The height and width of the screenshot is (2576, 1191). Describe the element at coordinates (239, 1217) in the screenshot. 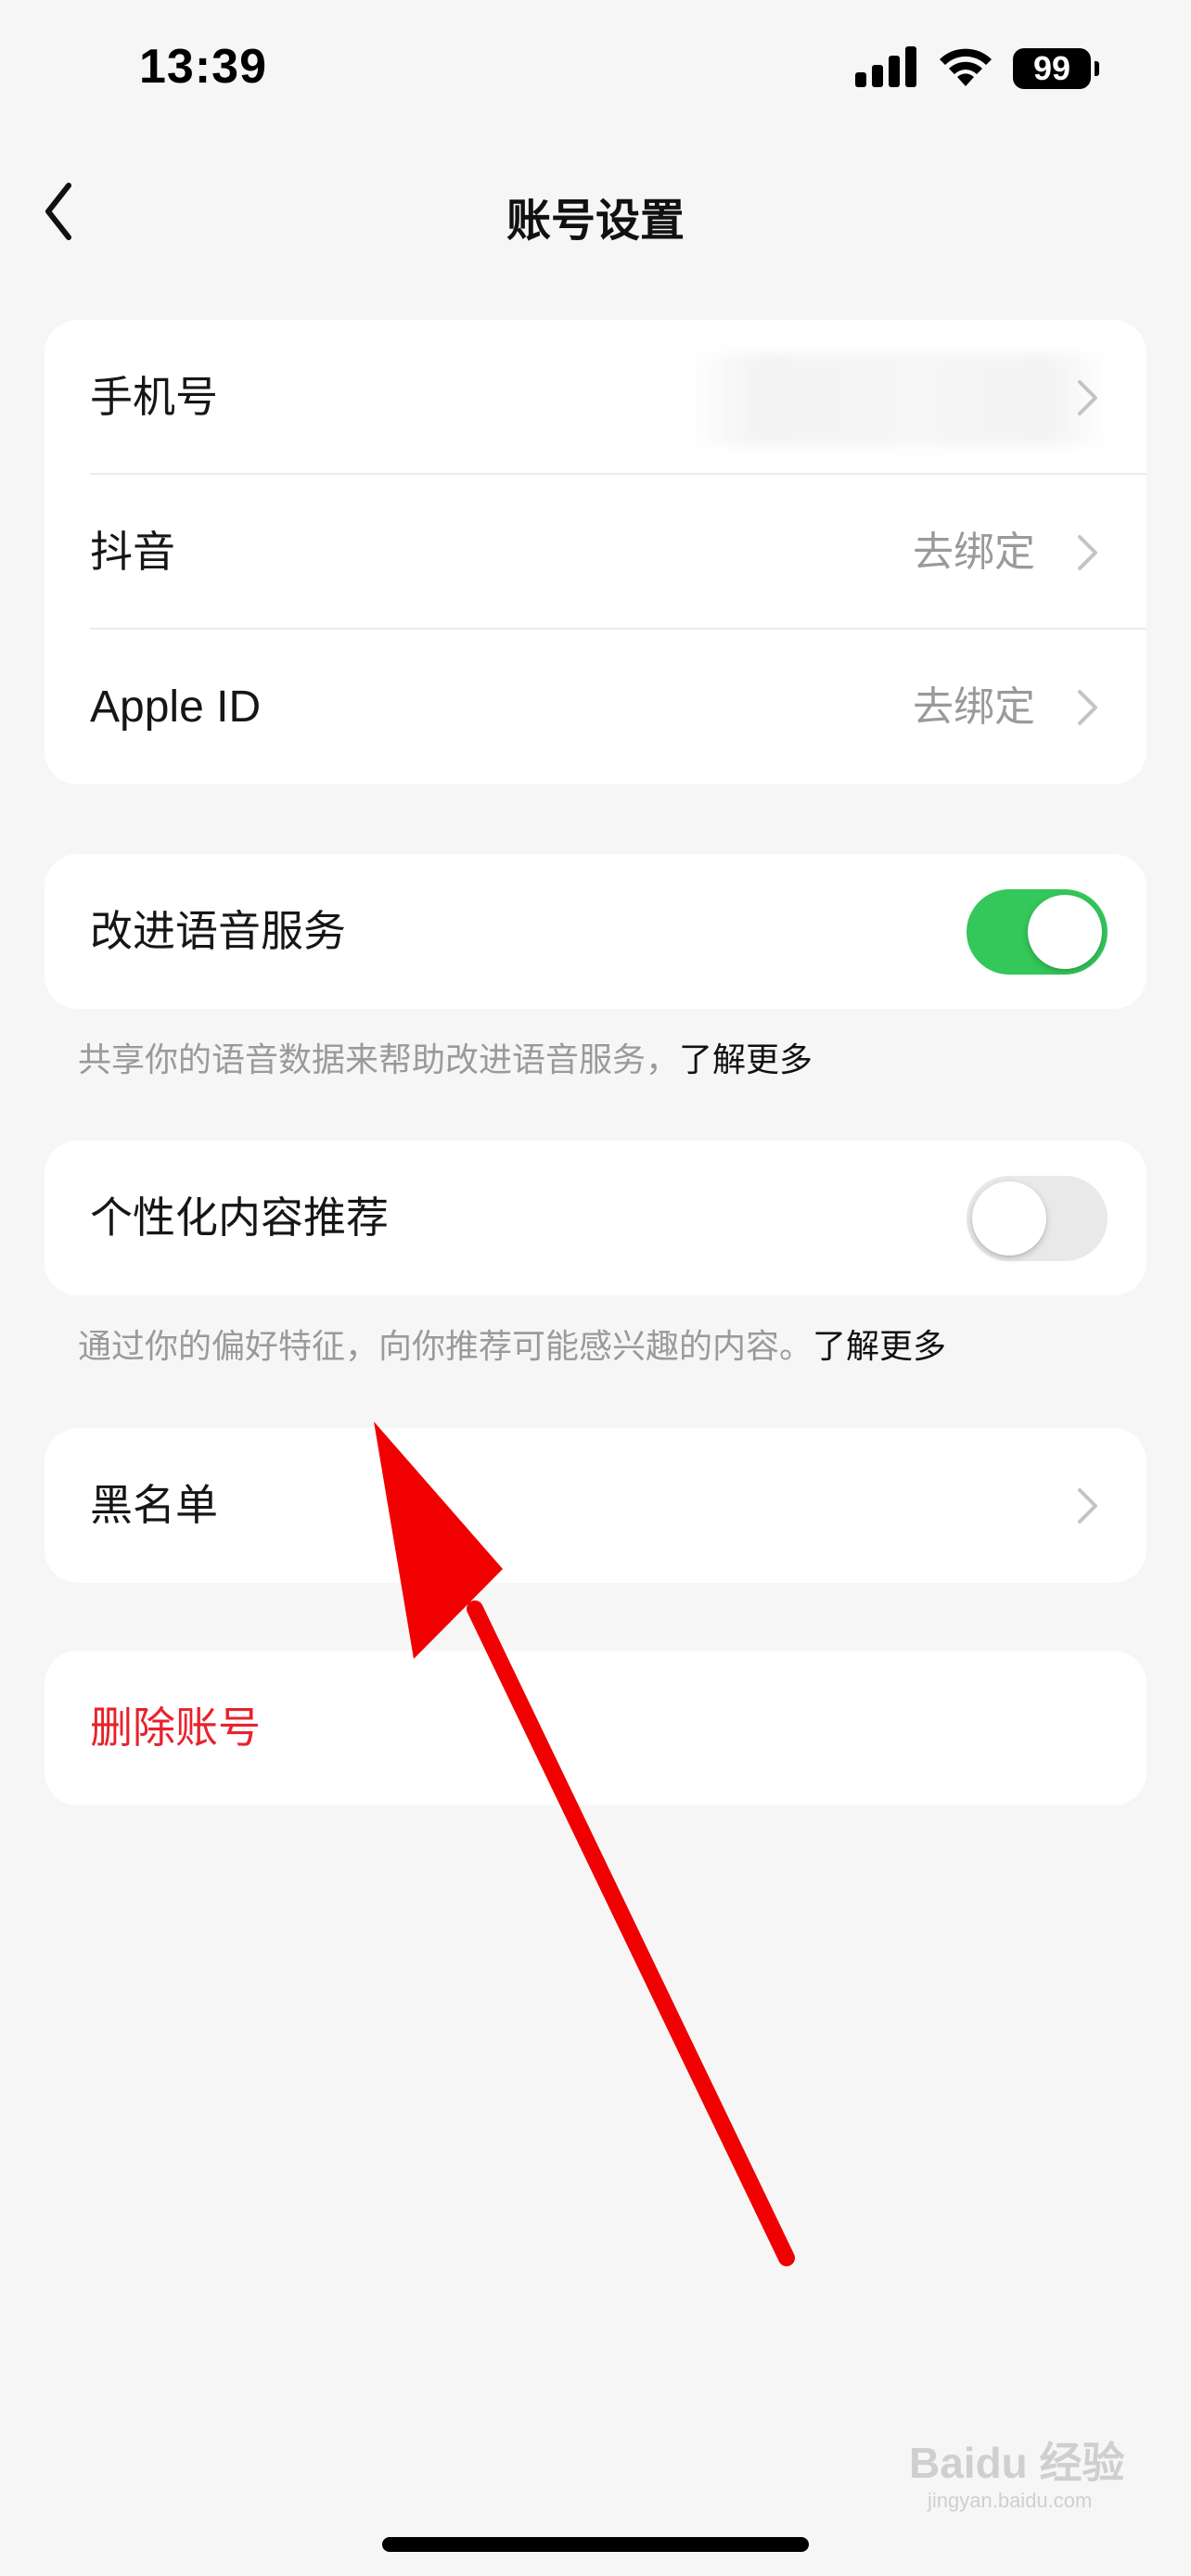

I see `personalized-content-label: 个性化内容推荐` at that location.